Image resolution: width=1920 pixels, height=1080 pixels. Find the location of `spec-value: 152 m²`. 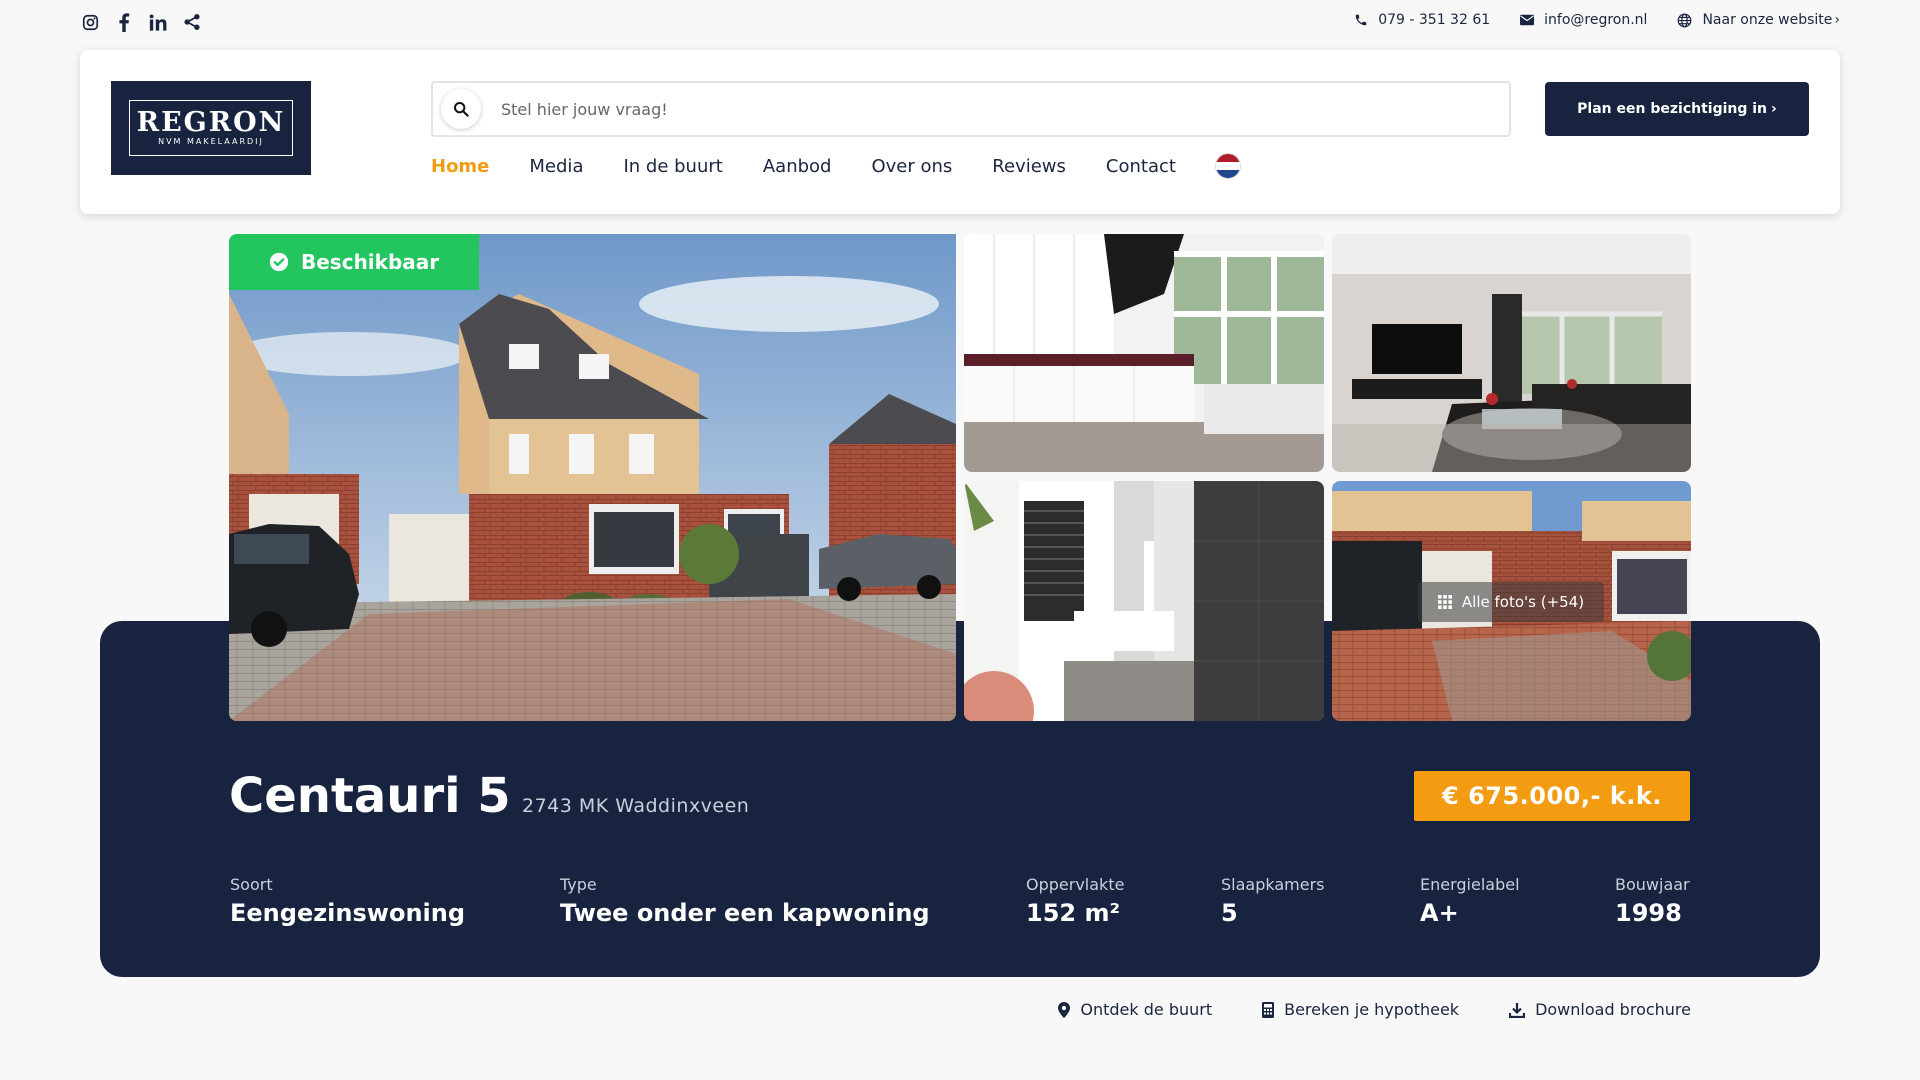

spec-value: 152 m² is located at coordinates (1073, 913).